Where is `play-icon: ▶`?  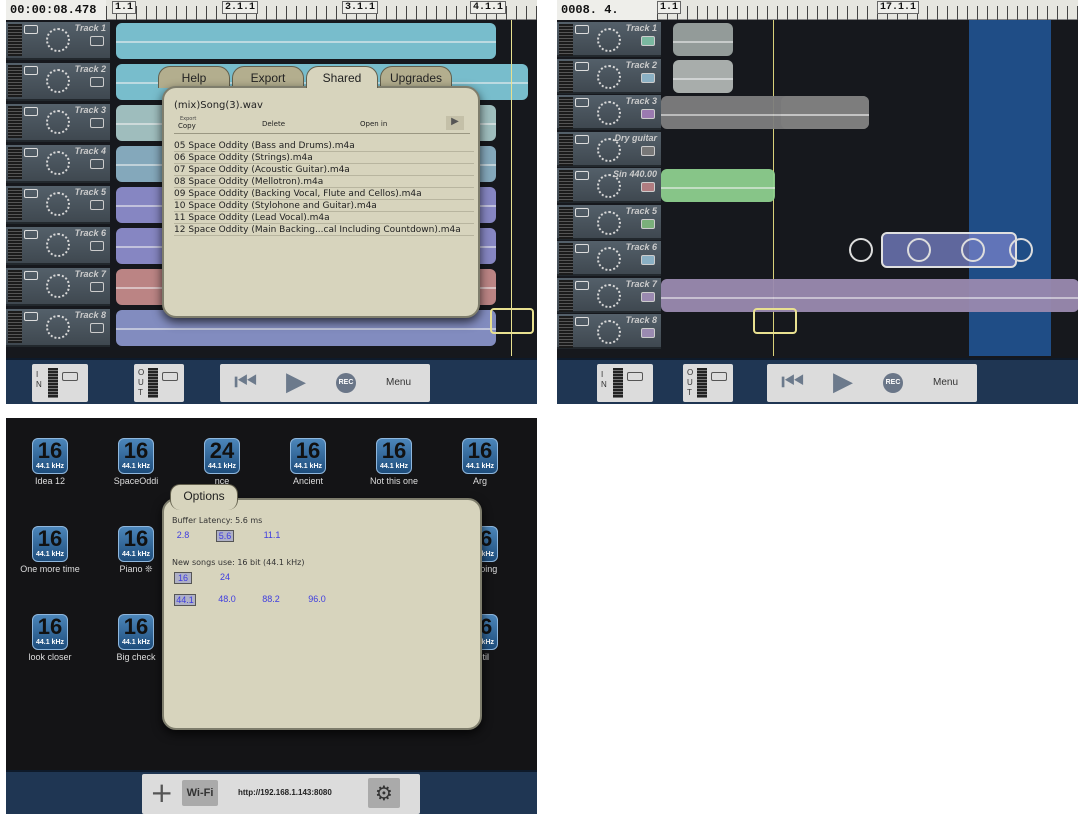 play-icon: ▶ is located at coordinates (843, 381).